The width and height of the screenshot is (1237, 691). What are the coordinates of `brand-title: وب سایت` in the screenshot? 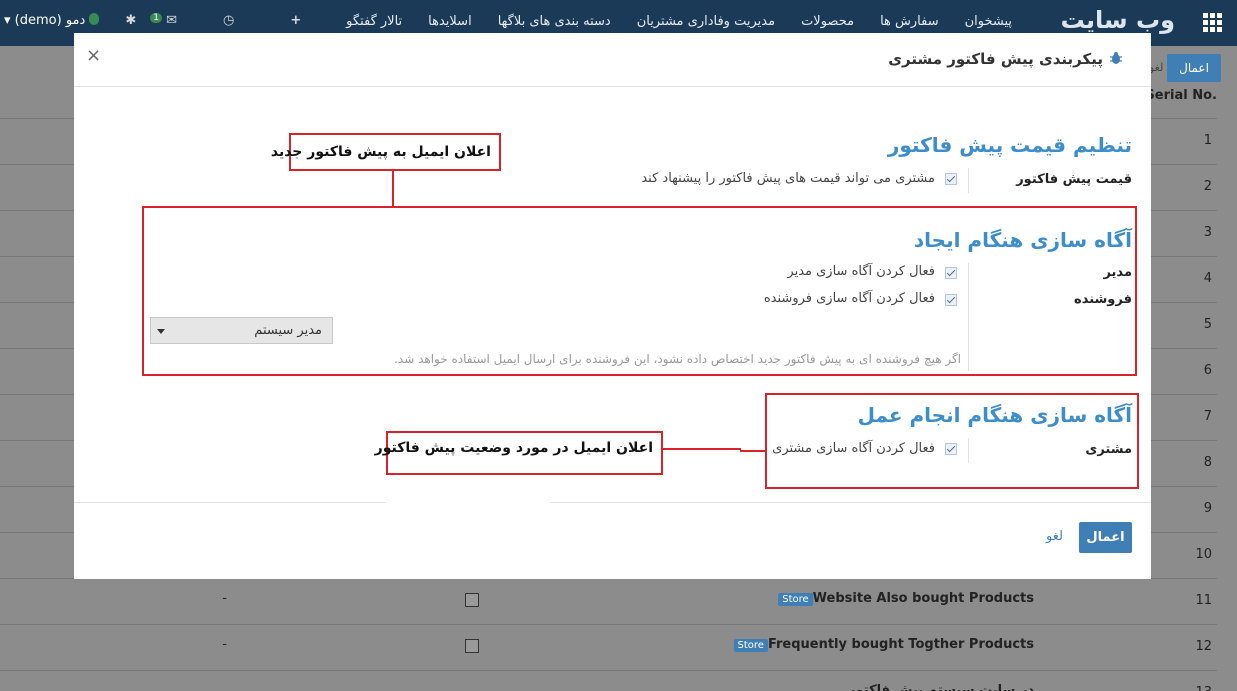 It's located at (1118, 20).